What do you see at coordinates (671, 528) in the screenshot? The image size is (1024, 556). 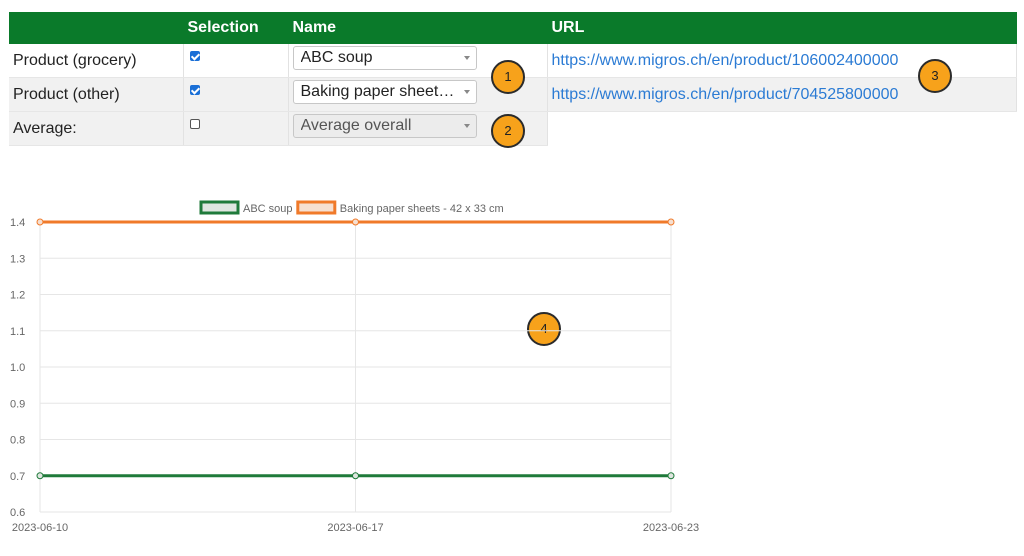 I see `x-tick-label: 2023-06-23` at bounding box center [671, 528].